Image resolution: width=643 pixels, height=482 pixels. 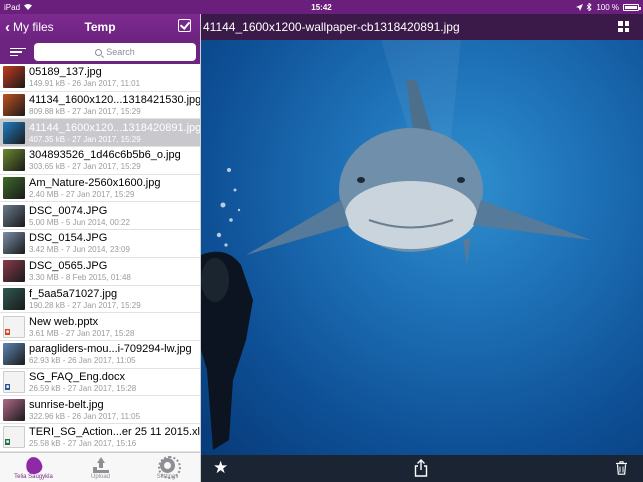 I want to click on file-name: paragliders-mou...i-709294-lw.jpg, so click(x=110, y=349).